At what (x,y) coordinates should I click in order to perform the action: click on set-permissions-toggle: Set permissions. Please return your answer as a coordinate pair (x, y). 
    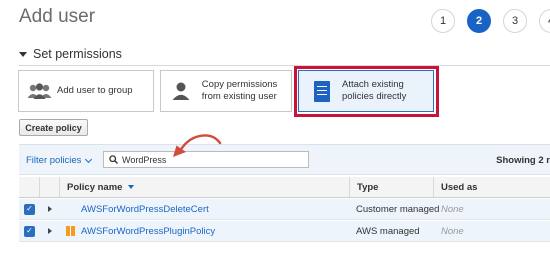
    Looking at the image, I should click on (70, 54).